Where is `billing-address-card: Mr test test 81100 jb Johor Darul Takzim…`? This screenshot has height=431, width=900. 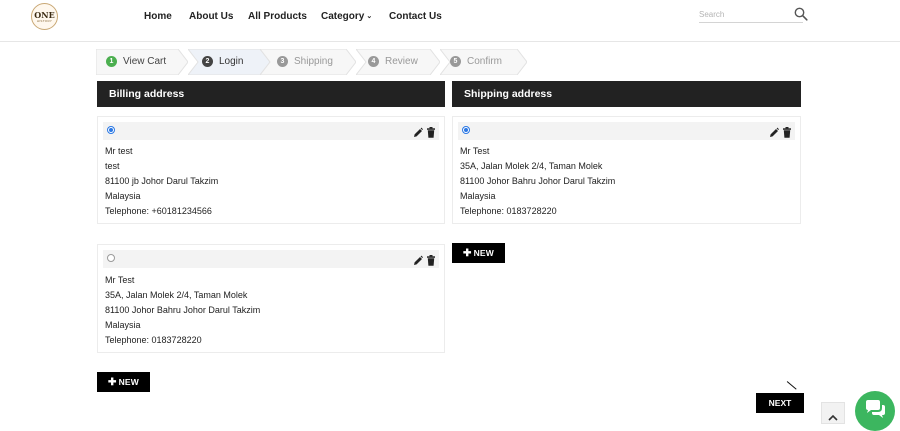 billing-address-card: Mr test test 81100 jb Johor Darul Takzim… is located at coordinates (271, 170).